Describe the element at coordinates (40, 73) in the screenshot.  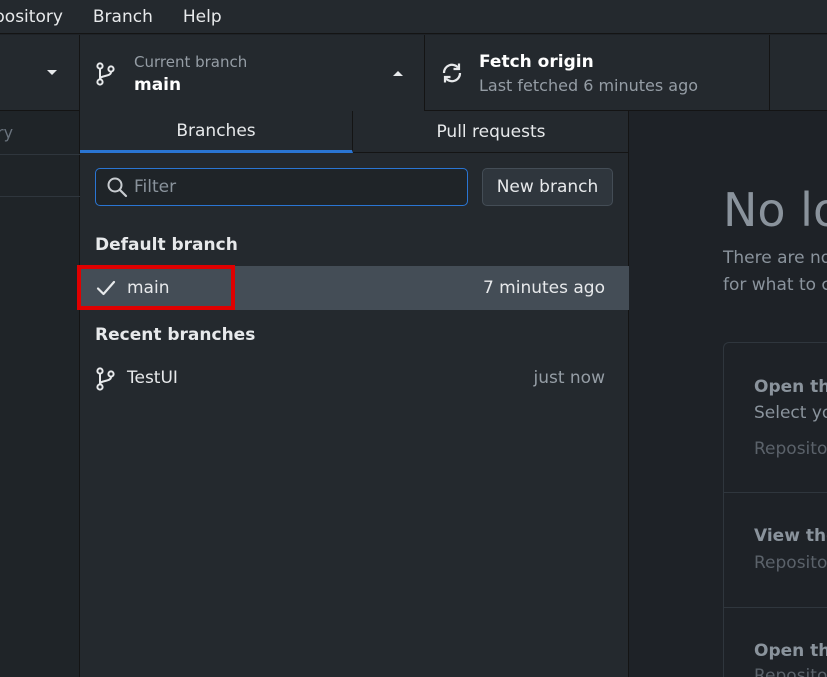
I see `repository-selector` at that location.